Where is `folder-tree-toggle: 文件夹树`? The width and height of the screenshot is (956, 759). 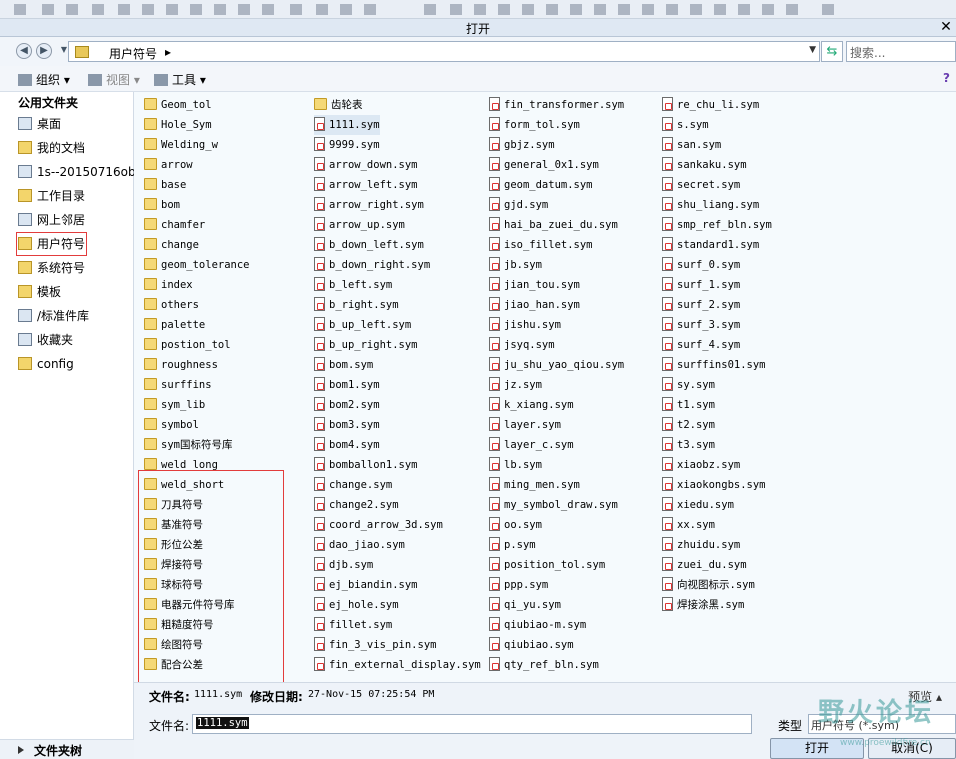
folder-tree-toggle: 文件夹树 is located at coordinates (67, 749).